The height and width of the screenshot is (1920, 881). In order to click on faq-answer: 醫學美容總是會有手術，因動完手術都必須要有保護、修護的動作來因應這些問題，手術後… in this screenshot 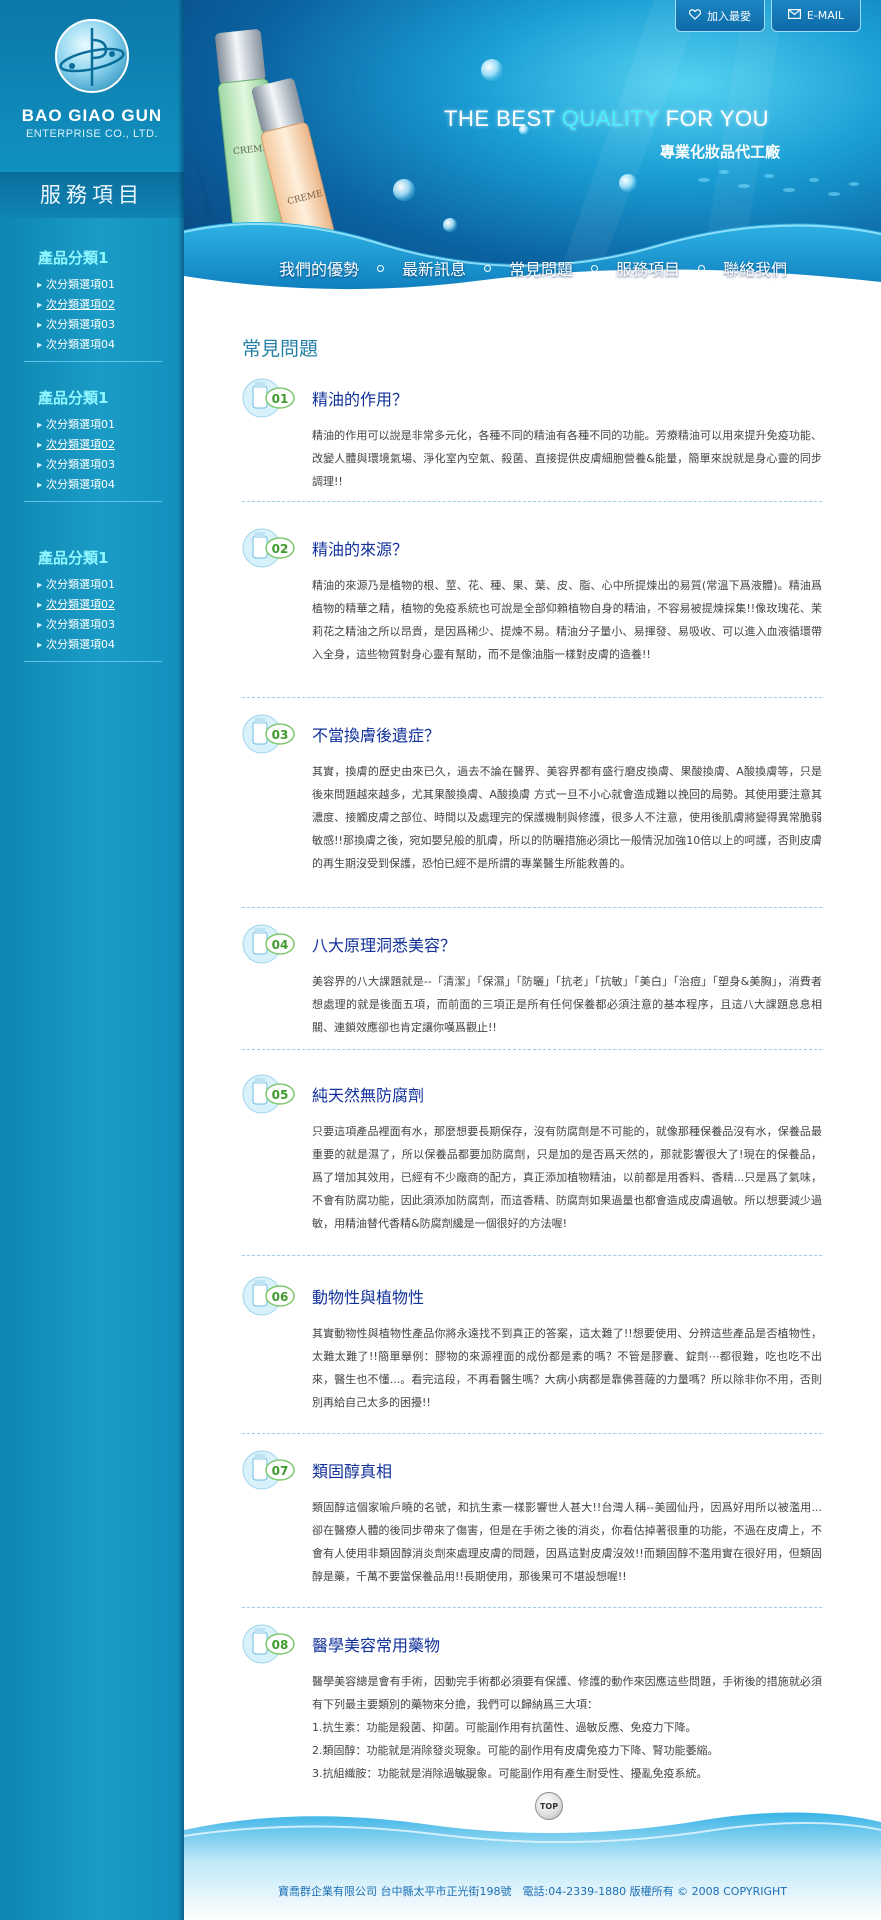, I will do `click(567, 1727)`.